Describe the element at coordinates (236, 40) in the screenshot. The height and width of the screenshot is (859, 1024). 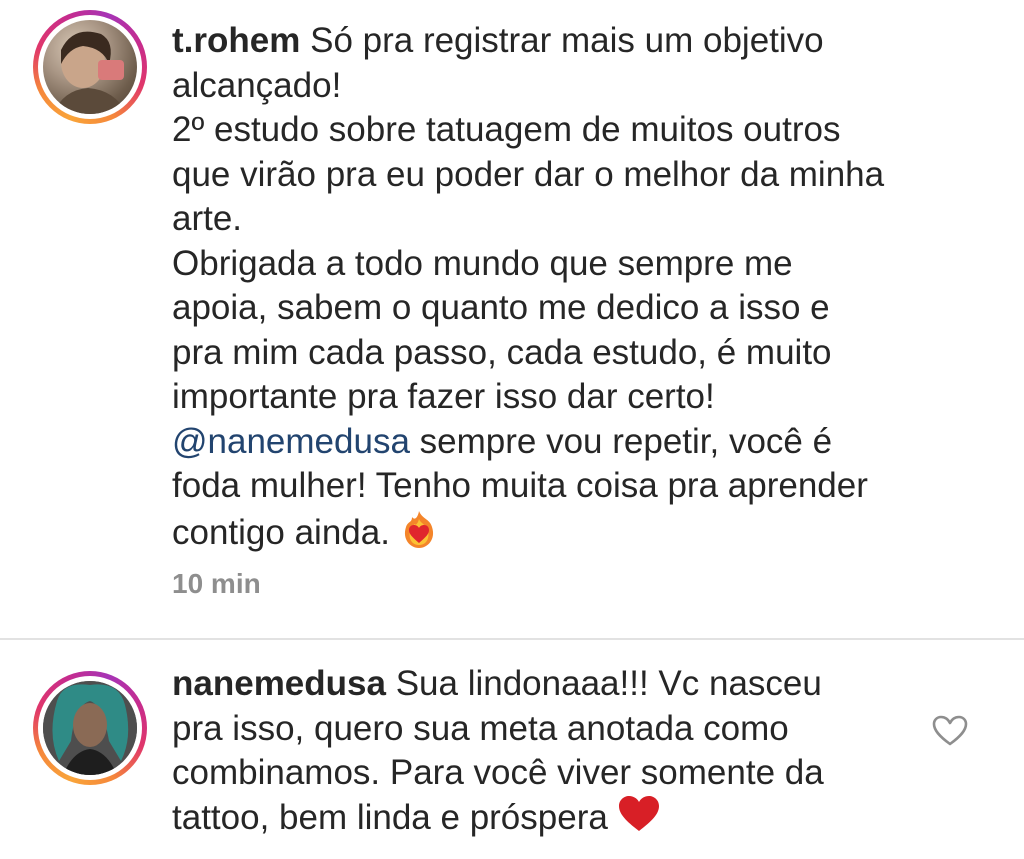
I see `comment-username: t.rohem` at that location.